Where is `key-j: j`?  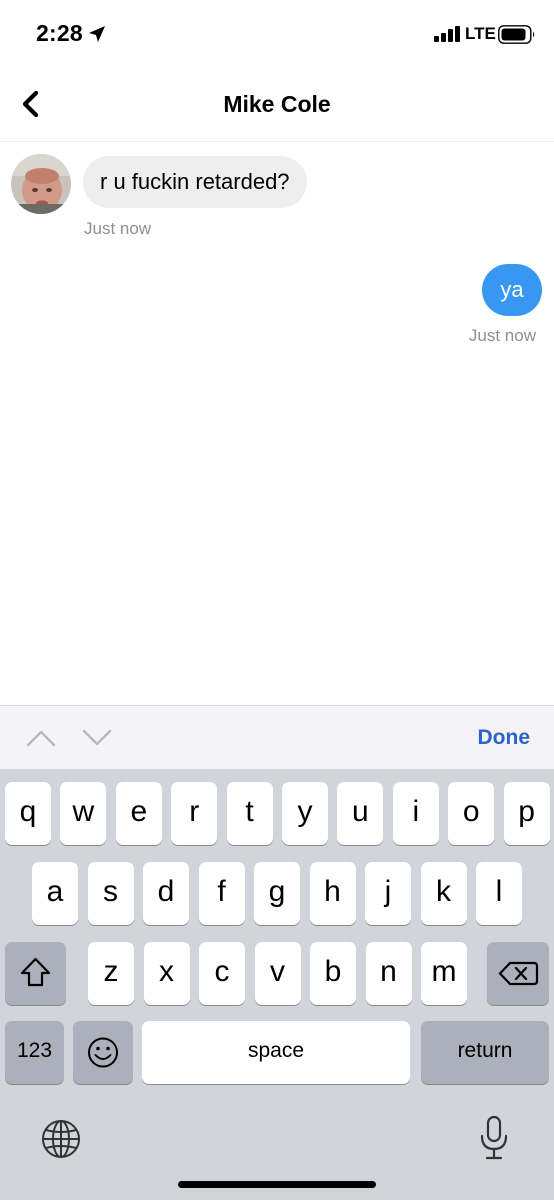 key-j: j is located at coordinates (388, 893).